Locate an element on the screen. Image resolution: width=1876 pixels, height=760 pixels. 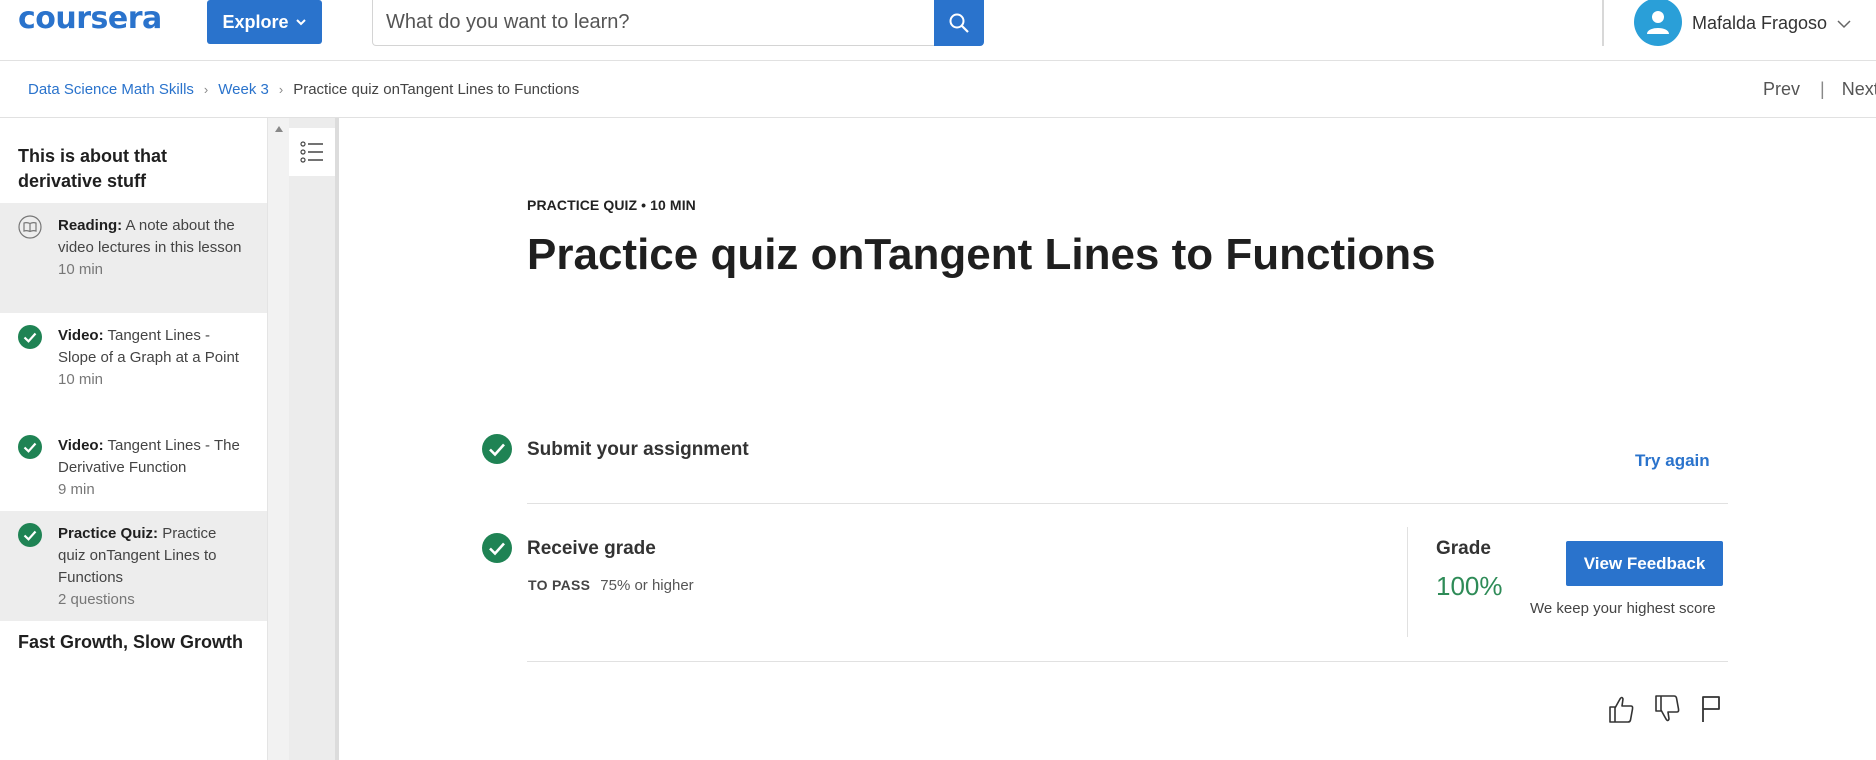
search-icon is located at coordinates (959, 23).